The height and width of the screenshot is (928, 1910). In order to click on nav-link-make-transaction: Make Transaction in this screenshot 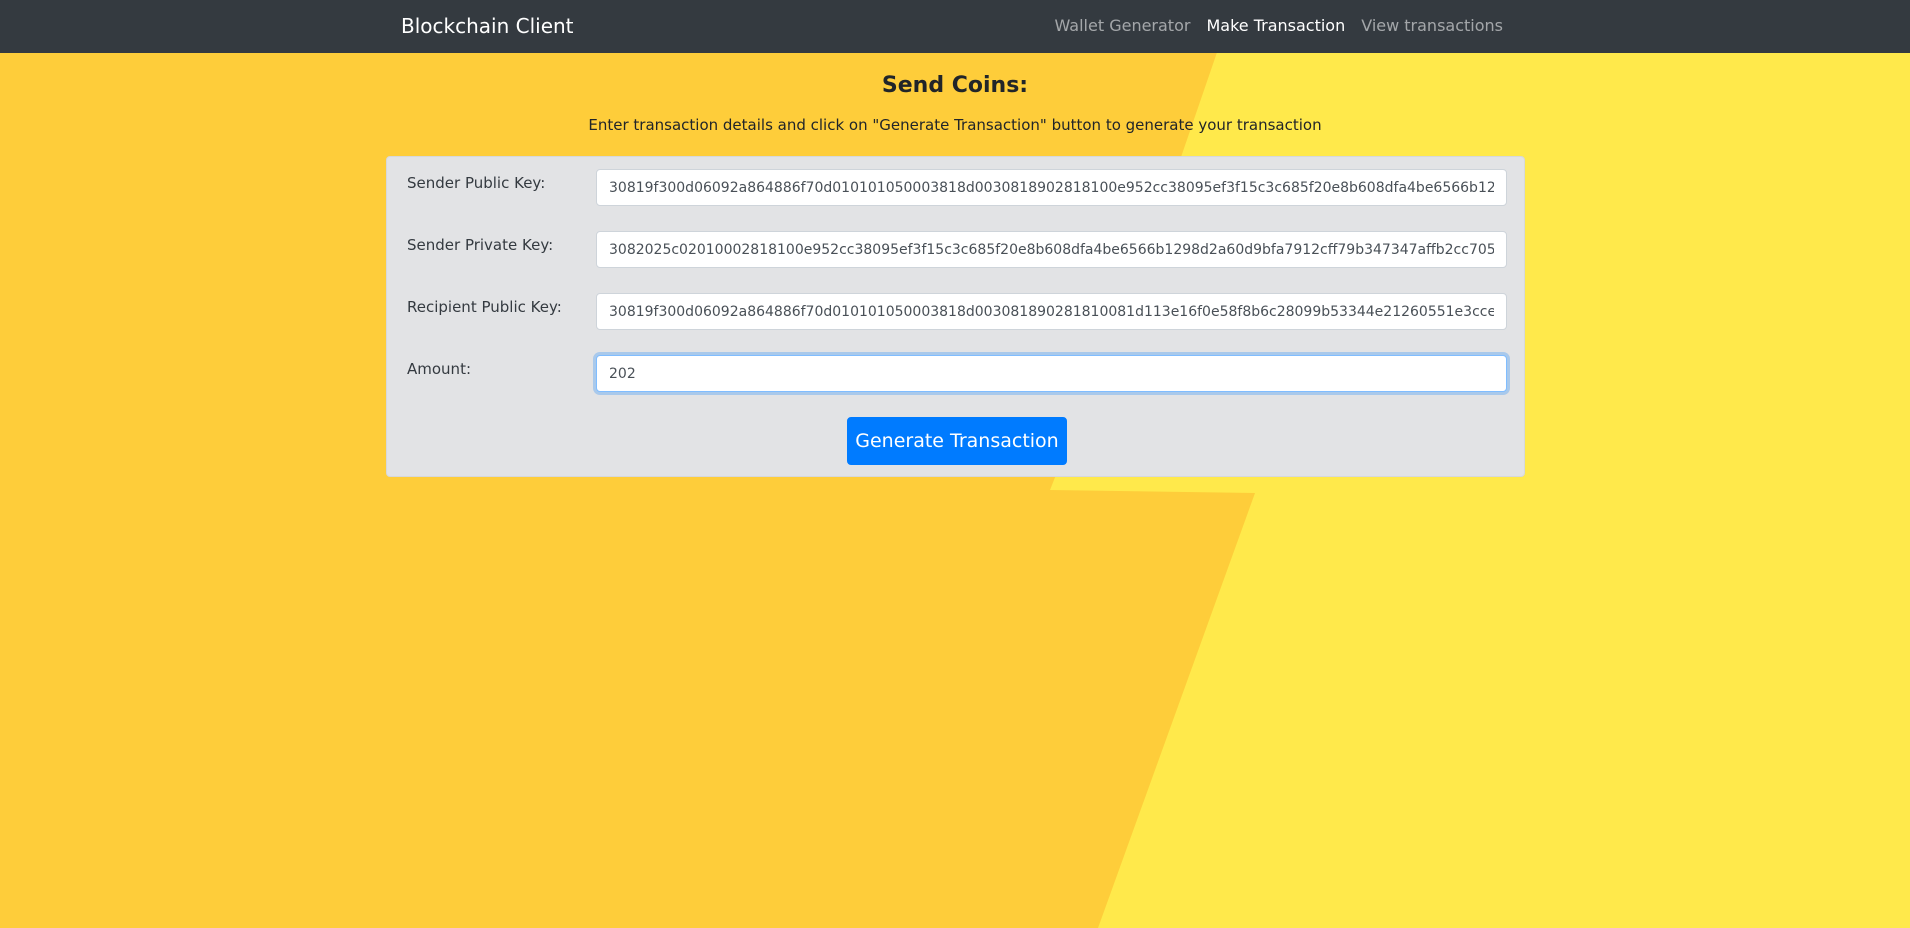, I will do `click(1275, 26)`.